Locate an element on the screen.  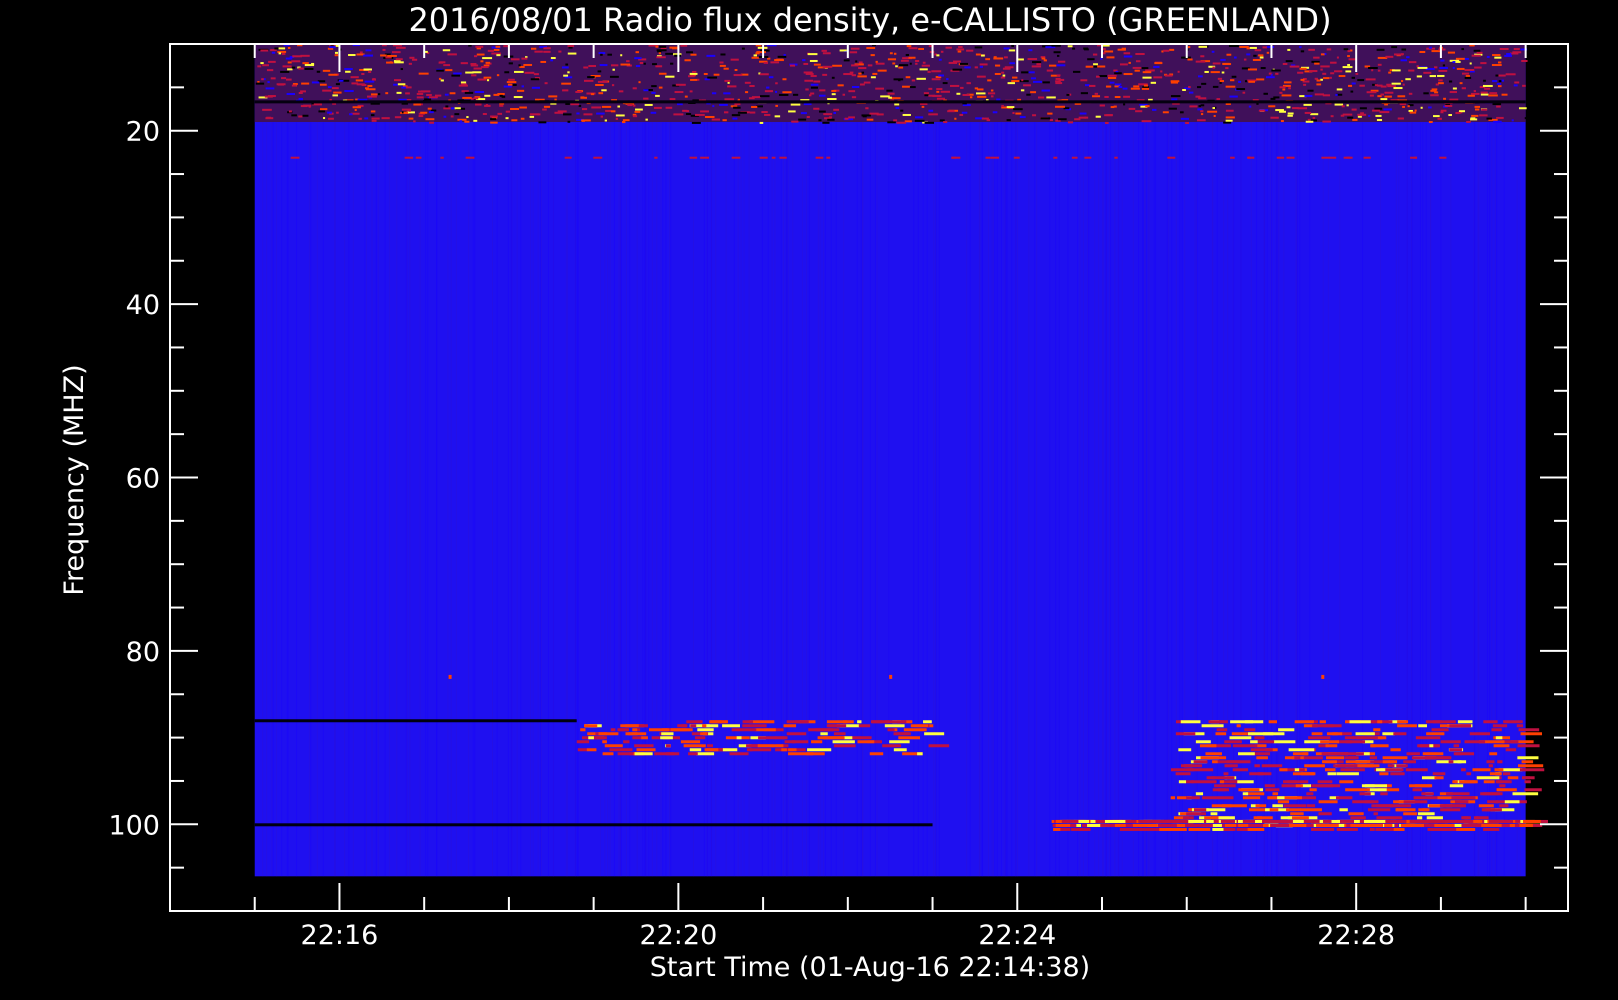
x-axis-label: Start Time (01-Aug-16 22:14:38) is located at coordinates (870, 967).